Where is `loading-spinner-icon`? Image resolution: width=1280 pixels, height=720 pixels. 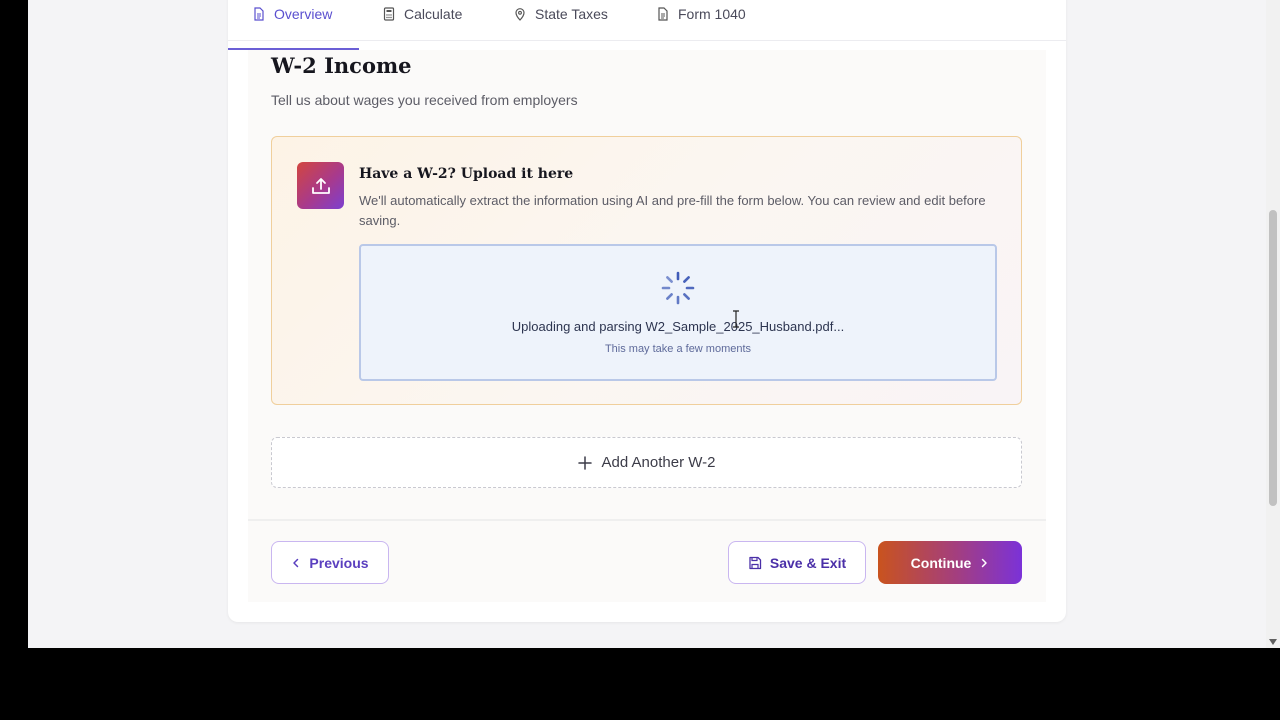
loading-spinner-icon is located at coordinates (678, 288).